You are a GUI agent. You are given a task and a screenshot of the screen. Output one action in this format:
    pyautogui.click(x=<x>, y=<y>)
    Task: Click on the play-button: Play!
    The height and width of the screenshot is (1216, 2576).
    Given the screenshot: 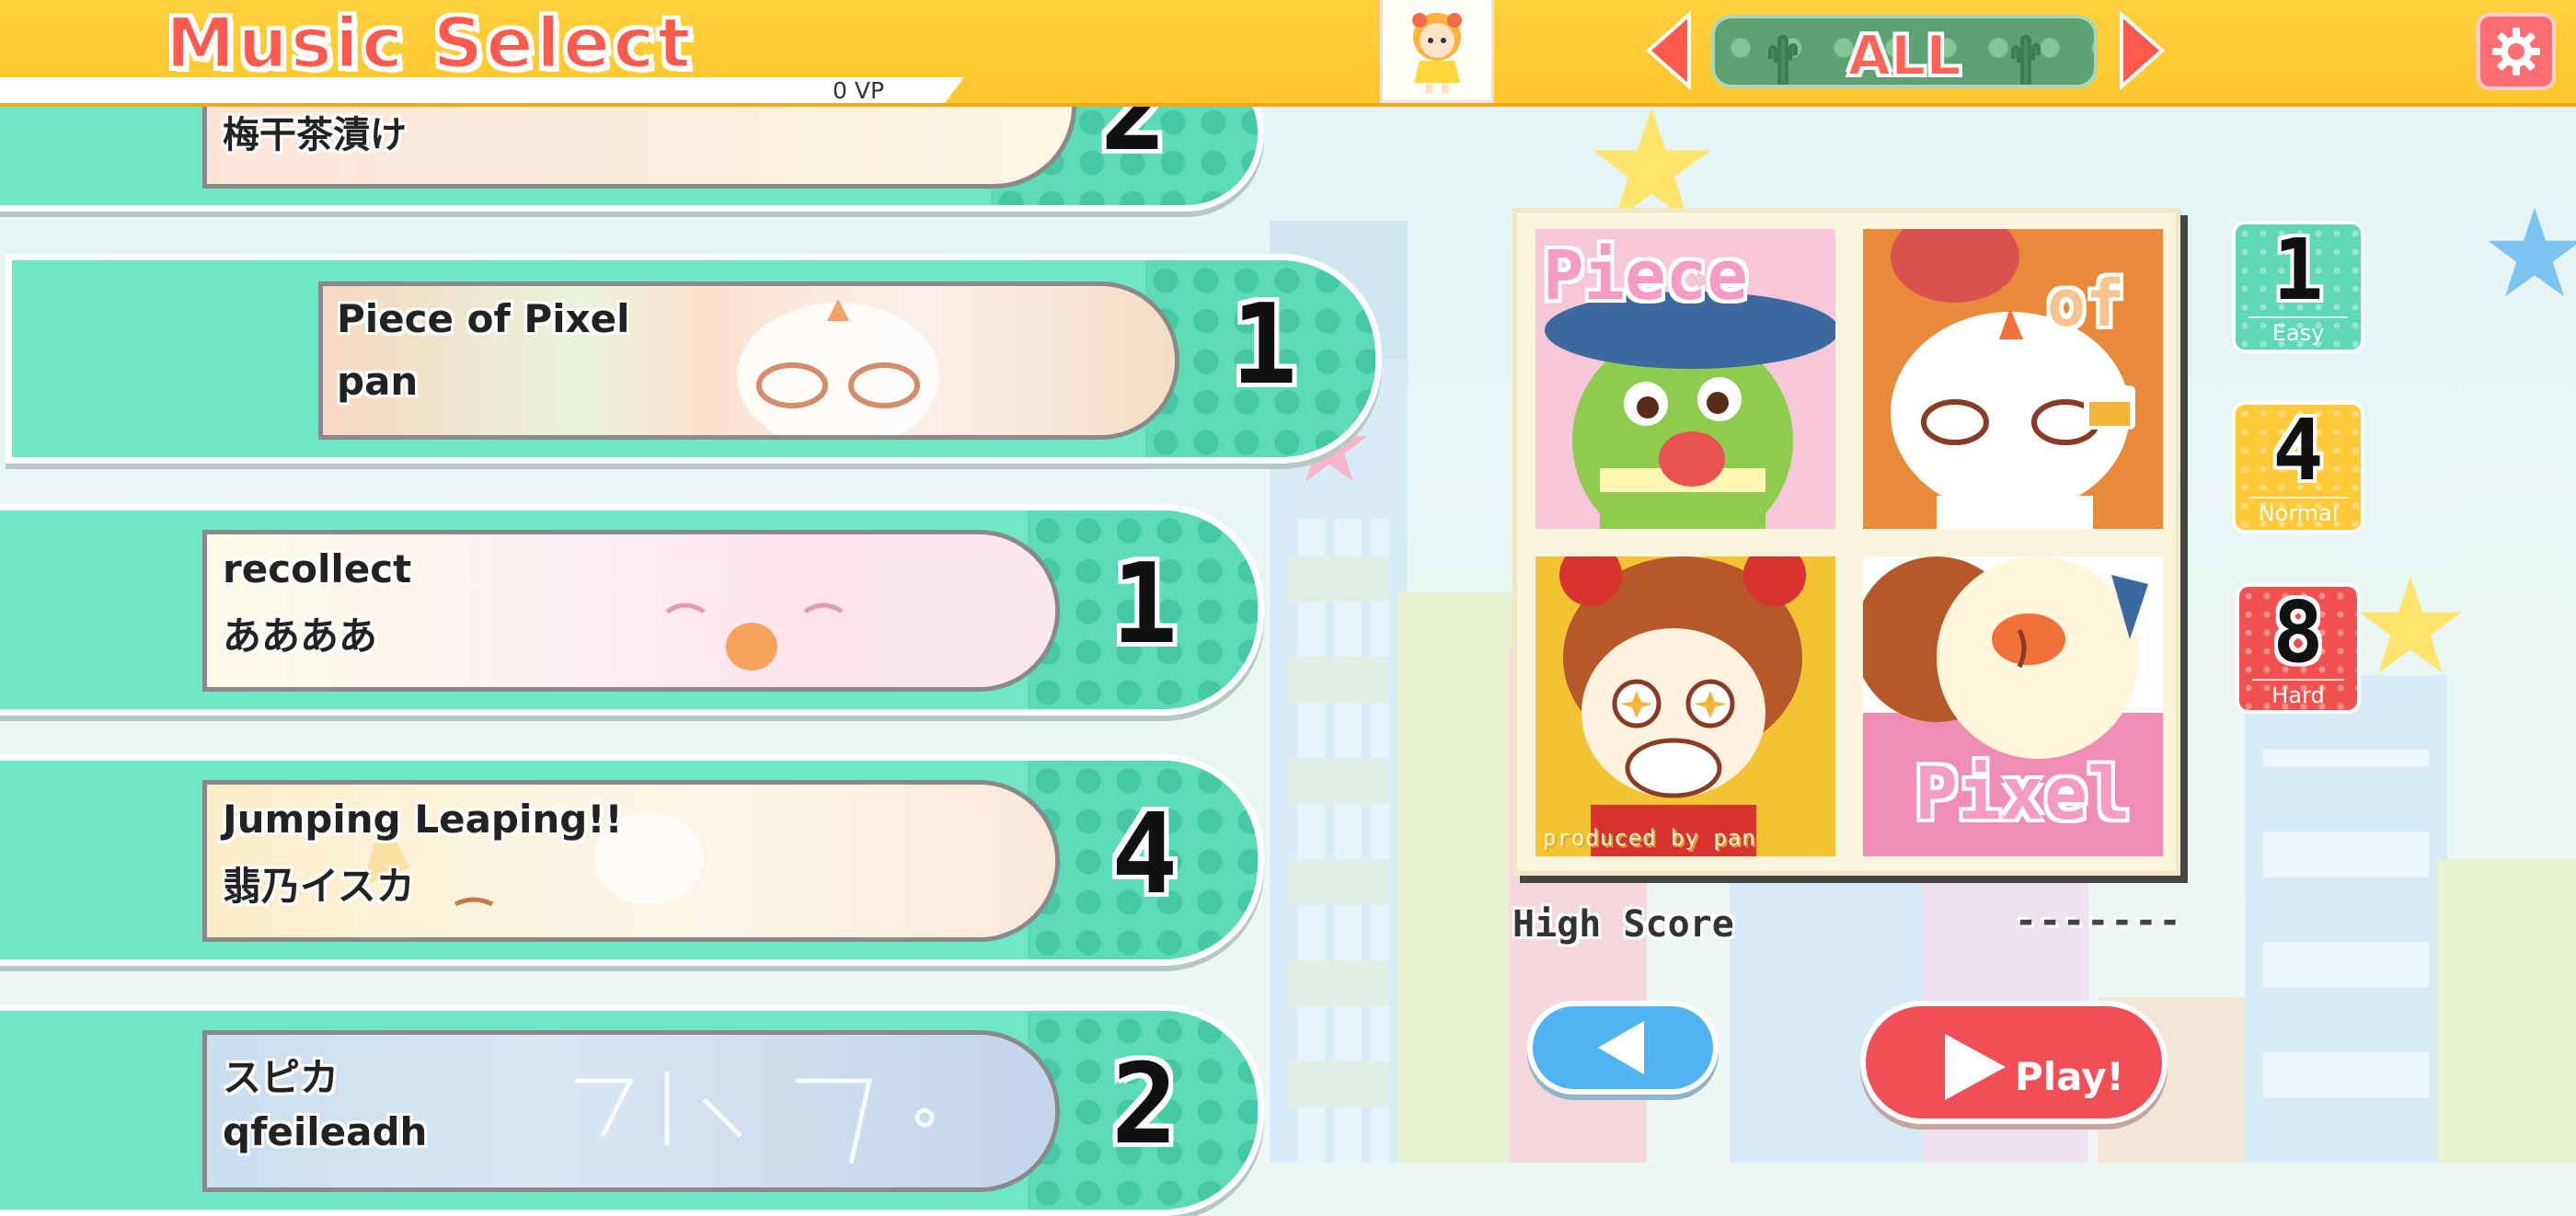 What is the action you would take?
    pyautogui.click(x=2014, y=1062)
    